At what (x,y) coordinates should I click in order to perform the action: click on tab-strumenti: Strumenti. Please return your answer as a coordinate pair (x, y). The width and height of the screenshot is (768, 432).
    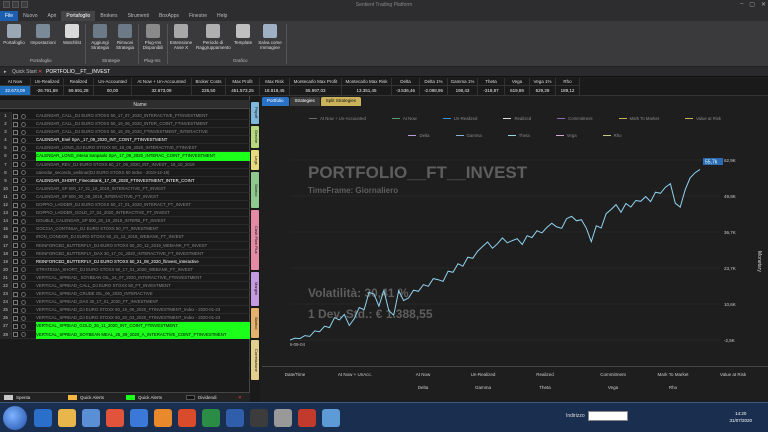
    Looking at the image, I should click on (138, 16).